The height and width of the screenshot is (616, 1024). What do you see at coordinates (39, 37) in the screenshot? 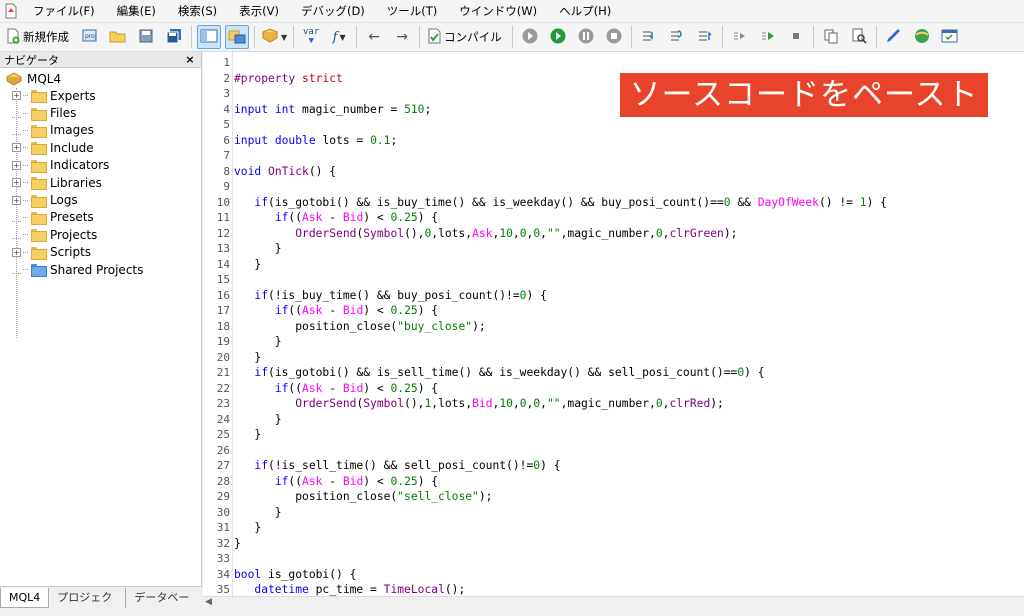
I see `new-file-button: 新規作成` at bounding box center [39, 37].